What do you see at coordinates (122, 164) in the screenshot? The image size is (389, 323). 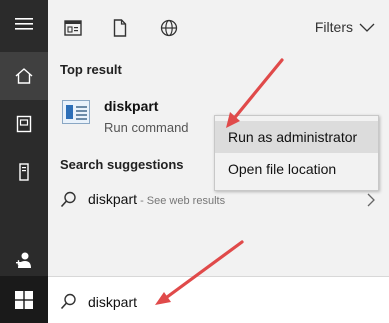 I see `search-suggestions-heading: Search suggestions` at bounding box center [122, 164].